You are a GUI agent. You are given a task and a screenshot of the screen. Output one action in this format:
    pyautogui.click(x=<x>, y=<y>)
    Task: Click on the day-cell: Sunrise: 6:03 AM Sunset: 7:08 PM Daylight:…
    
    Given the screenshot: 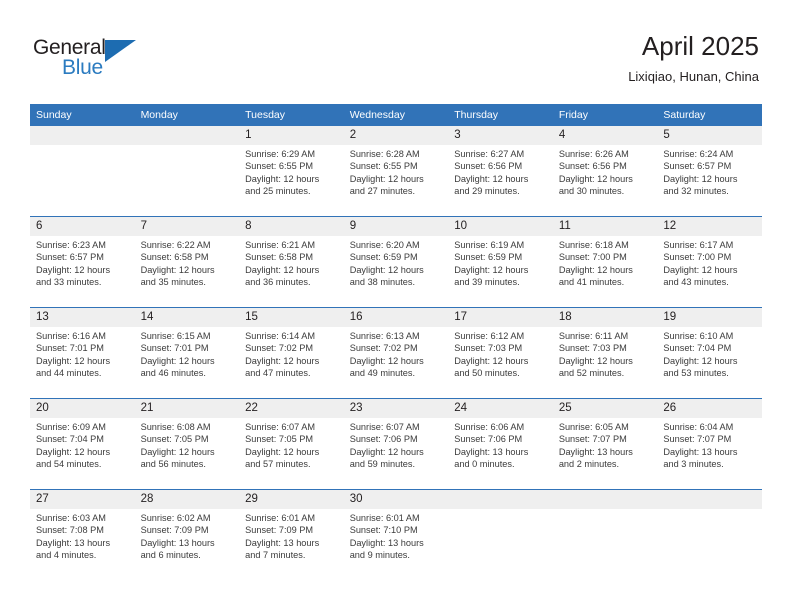 What is the action you would take?
    pyautogui.click(x=82, y=544)
    